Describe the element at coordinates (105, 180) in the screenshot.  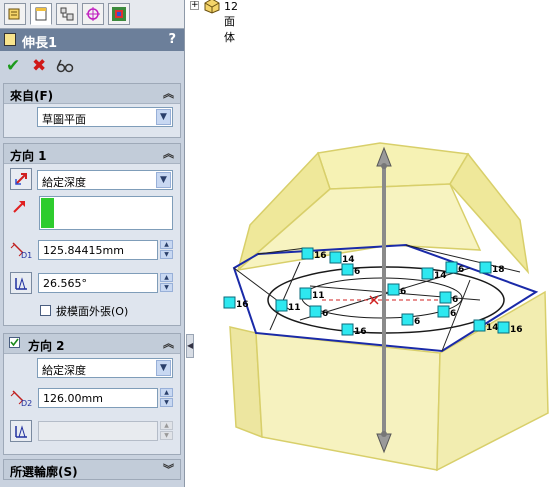
I see `direction1-end-condition-select: 給定深度 ▼` at that location.